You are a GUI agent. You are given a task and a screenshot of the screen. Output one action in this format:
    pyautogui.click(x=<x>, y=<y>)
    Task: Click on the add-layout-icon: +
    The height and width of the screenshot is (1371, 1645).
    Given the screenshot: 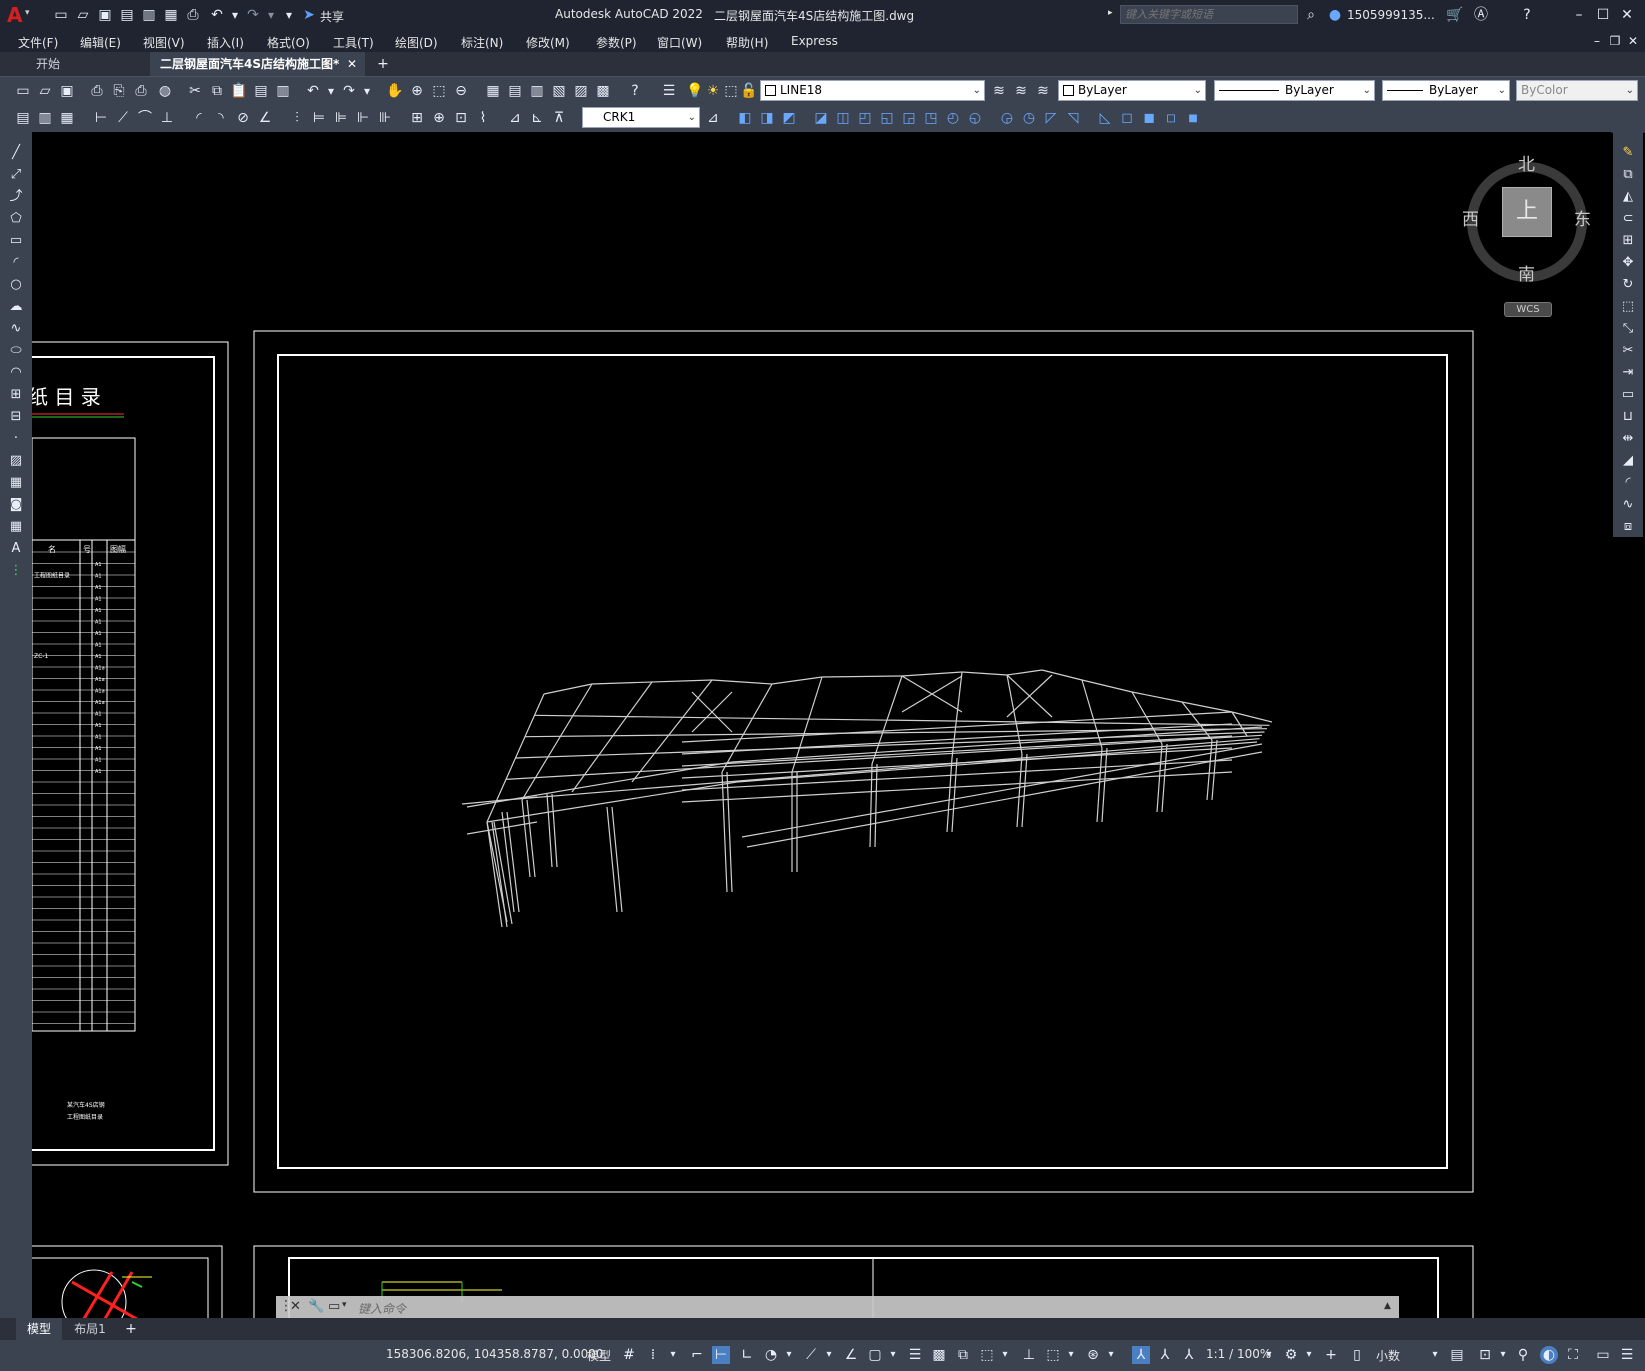 What is the action you would take?
    pyautogui.click(x=131, y=1329)
    